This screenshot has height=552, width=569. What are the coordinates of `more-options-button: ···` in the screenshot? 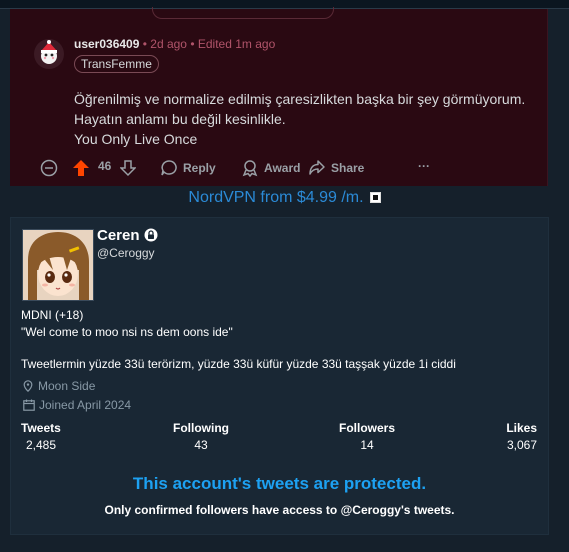 It's located at (424, 166).